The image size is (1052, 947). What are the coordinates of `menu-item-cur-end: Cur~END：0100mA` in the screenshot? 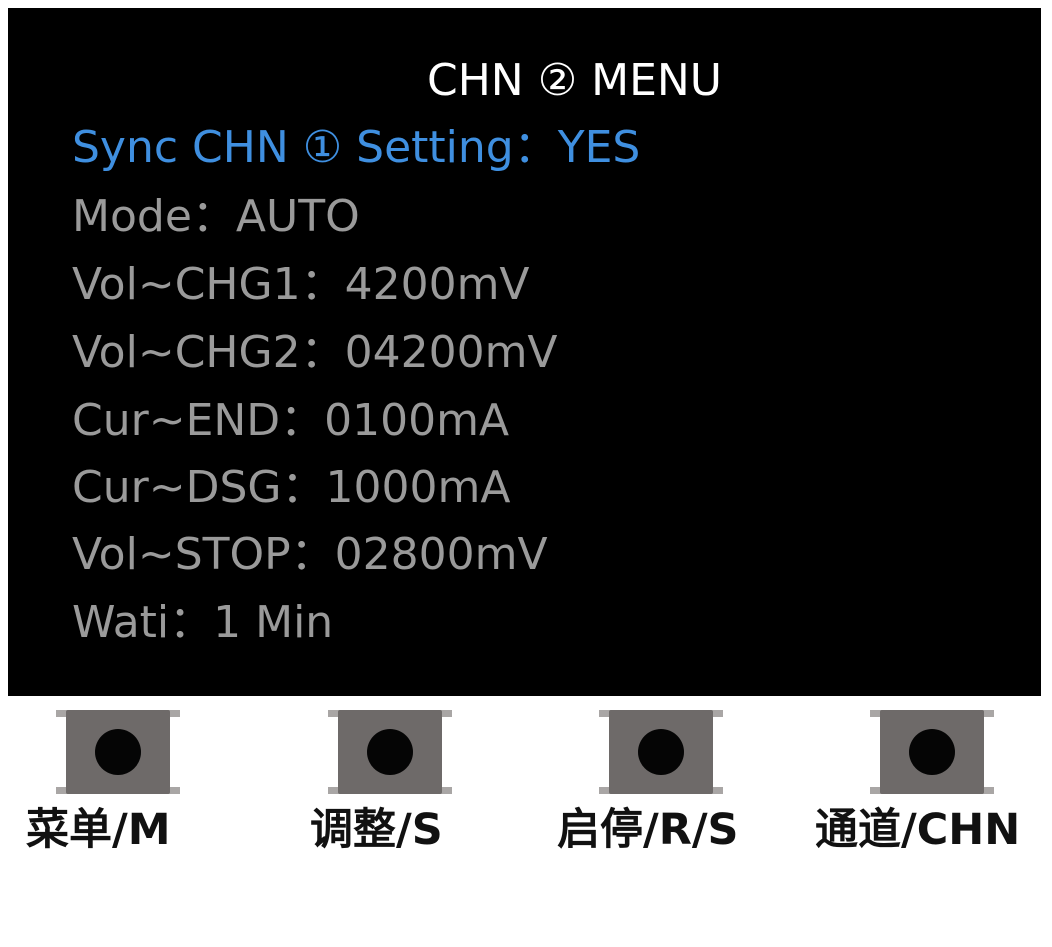 It's located at (290, 421).